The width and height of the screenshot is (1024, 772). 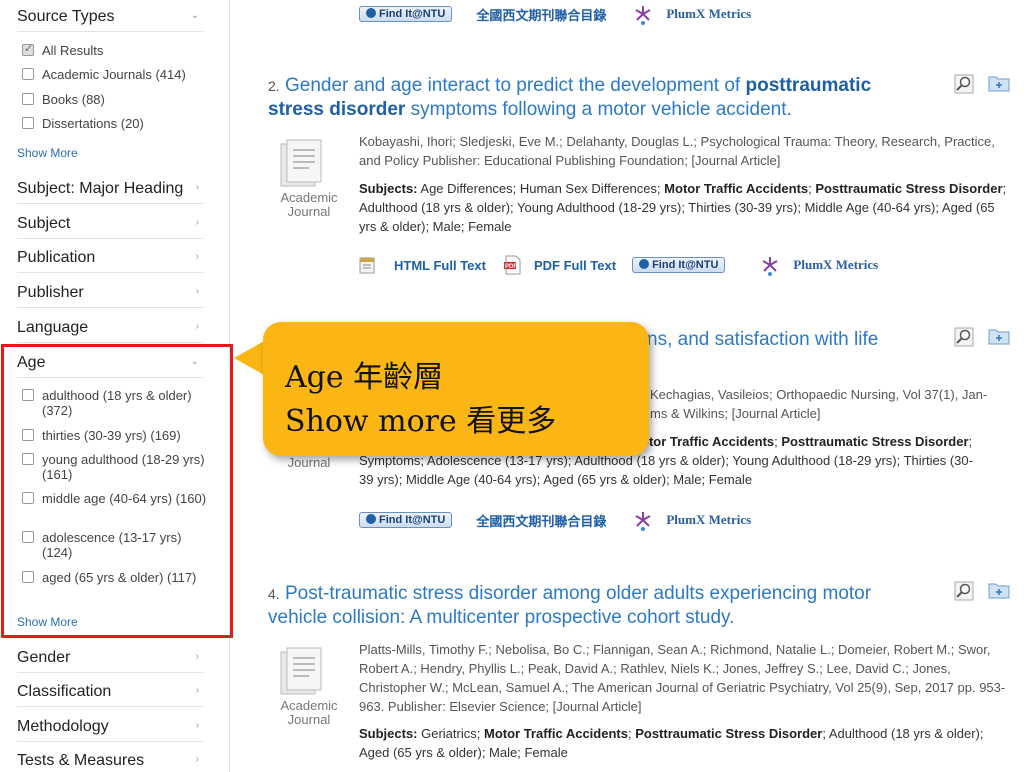 I want to click on source-types-show-more-link: Show More, so click(x=47, y=153).